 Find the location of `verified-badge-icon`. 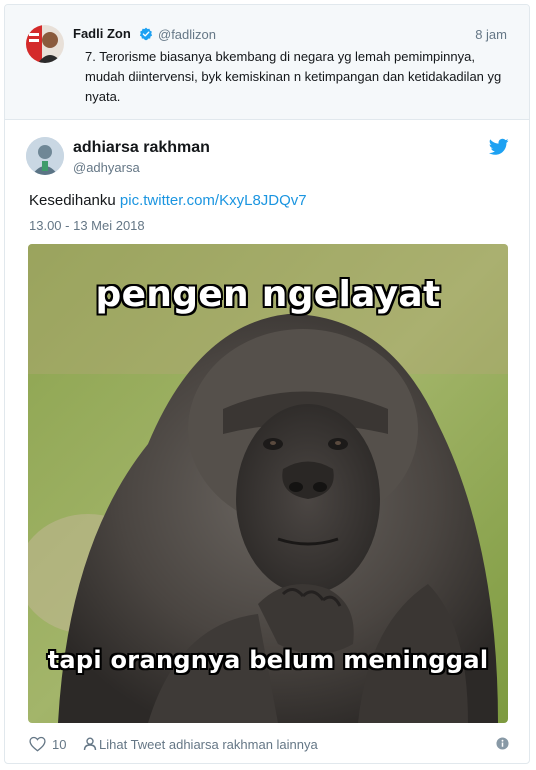

verified-badge-icon is located at coordinates (146, 34).